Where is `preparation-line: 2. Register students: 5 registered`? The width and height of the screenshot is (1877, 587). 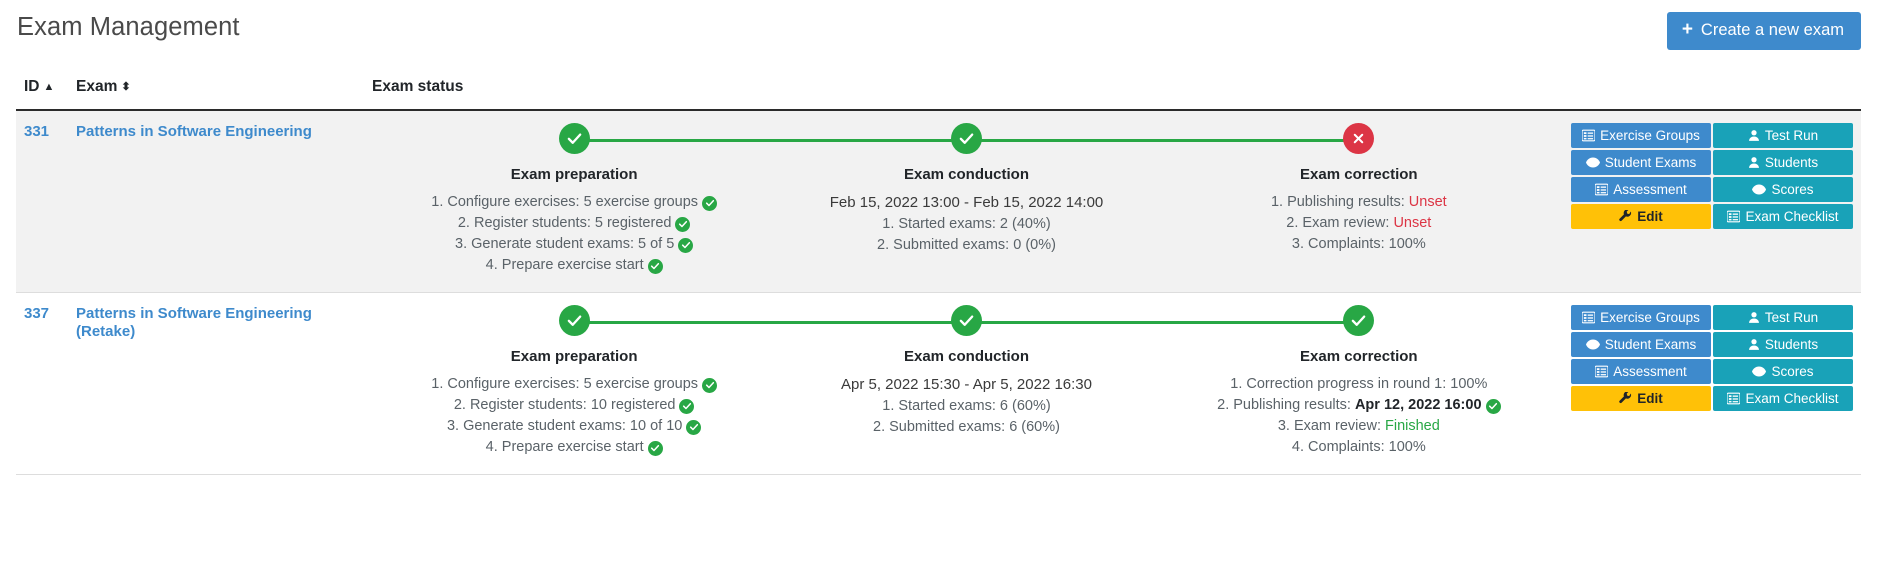
preparation-line: 2. Register students: 5 registered is located at coordinates (574, 223).